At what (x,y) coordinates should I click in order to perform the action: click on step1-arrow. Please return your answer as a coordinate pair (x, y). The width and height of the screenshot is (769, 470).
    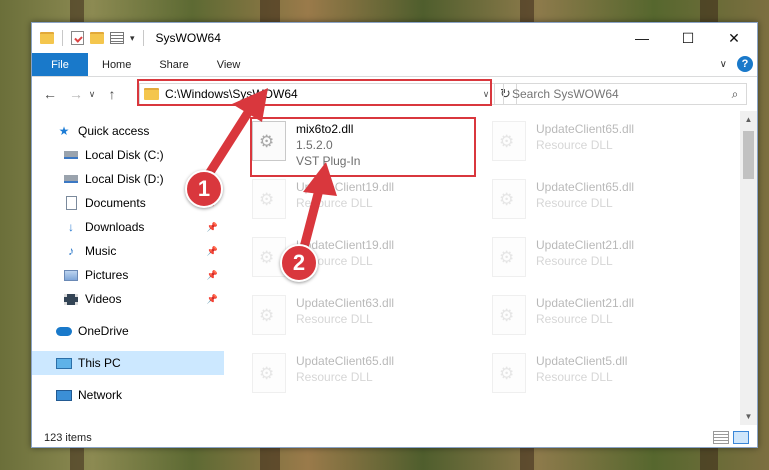
    Looking at the image, I should click on (228, 144).